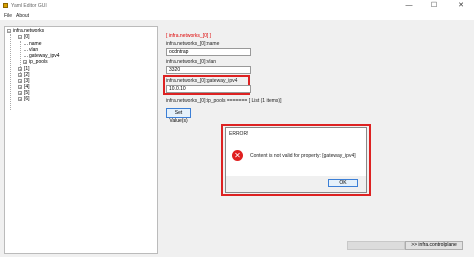 The height and width of the screenshot is (257, 474). I want to click on ok-button: OK, so click(343, 183).